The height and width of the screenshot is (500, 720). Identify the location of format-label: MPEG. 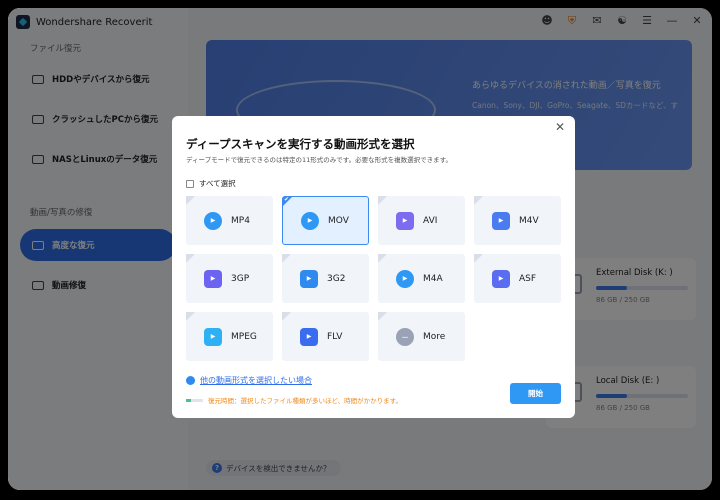
(244, 336).